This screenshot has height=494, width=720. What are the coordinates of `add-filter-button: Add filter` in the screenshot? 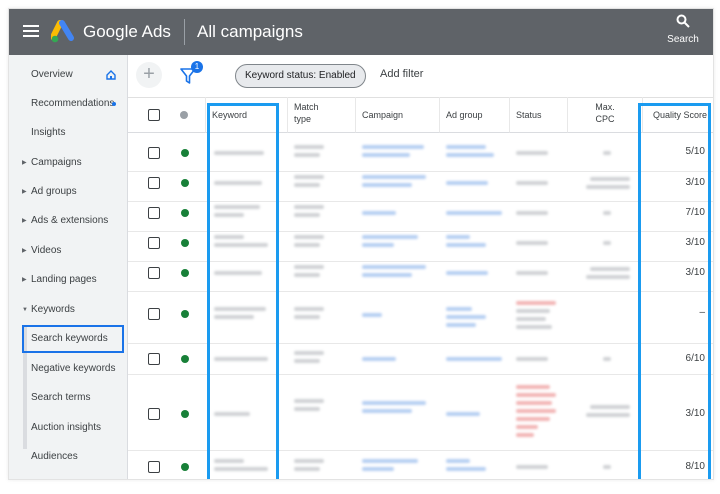 It's located at (401, 74).